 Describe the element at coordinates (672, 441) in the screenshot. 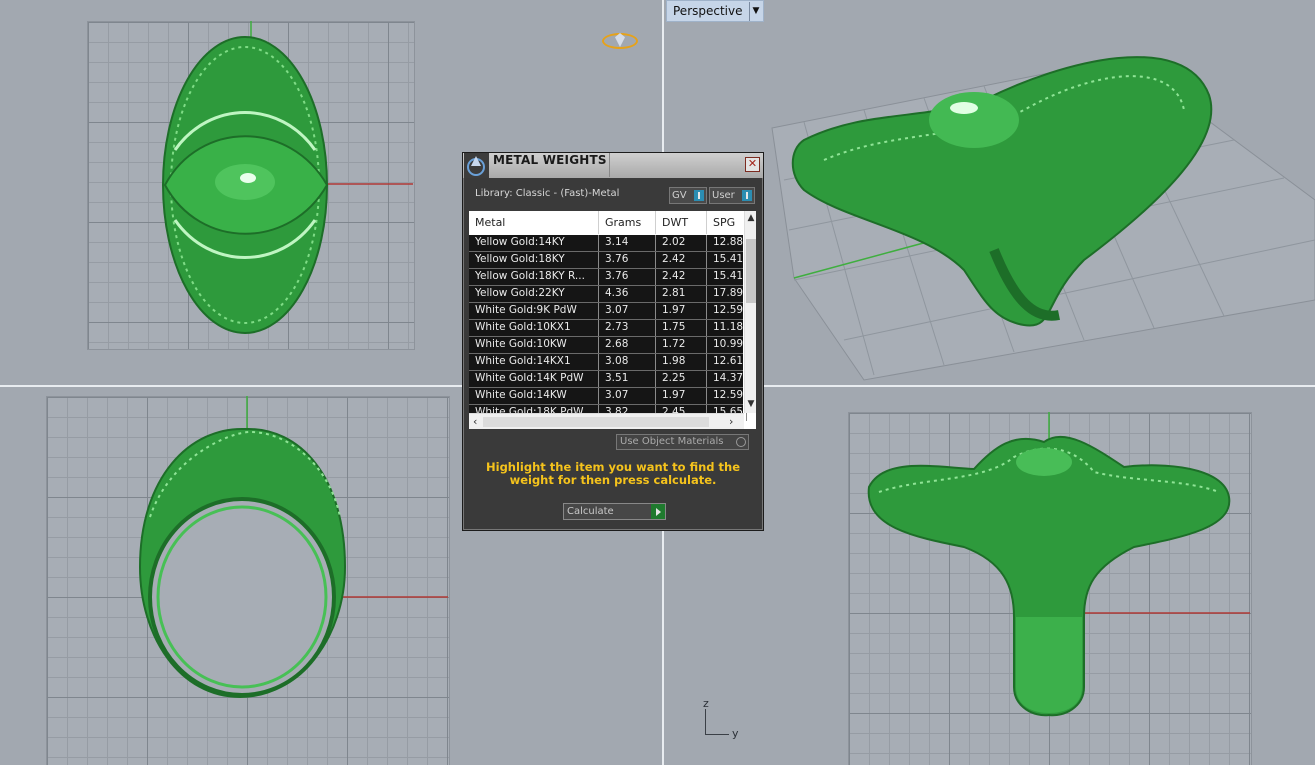

I see `use-object-materials-label: Use Object Materials` at that location.